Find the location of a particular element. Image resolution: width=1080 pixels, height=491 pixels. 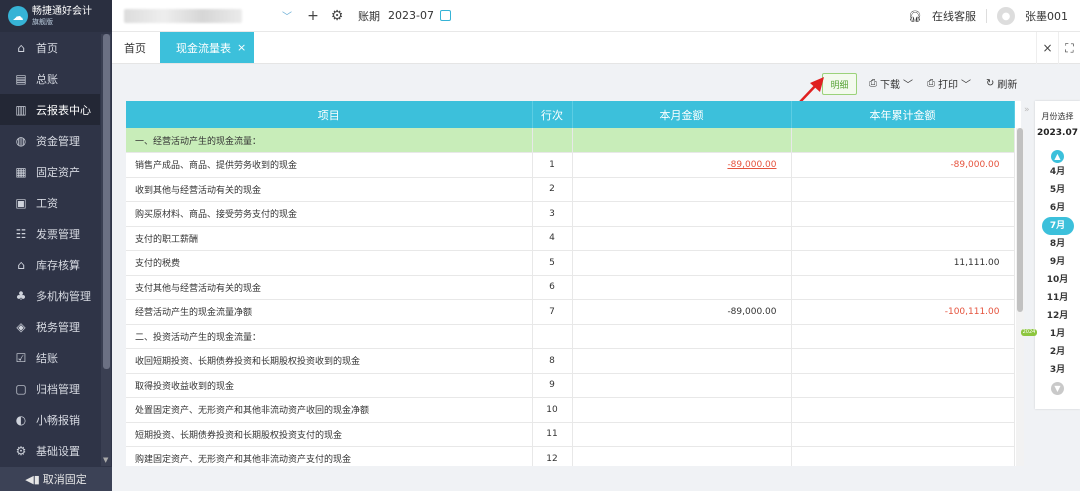

close-tab-icon: × is located at coordinates (241, 47).